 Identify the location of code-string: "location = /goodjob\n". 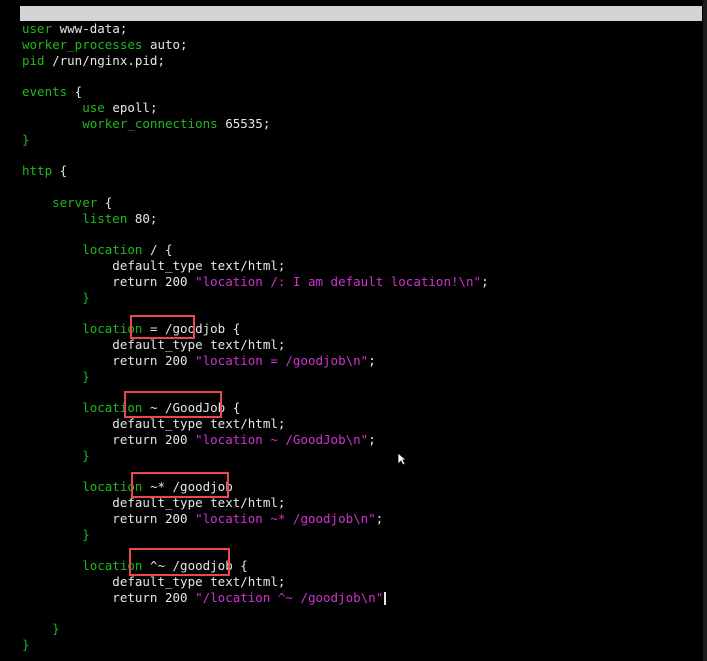
(282, 360).